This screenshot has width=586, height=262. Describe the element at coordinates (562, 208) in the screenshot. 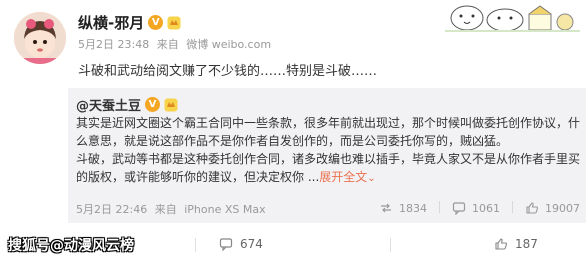

I see `quoted-like-count: 19007` at that location.